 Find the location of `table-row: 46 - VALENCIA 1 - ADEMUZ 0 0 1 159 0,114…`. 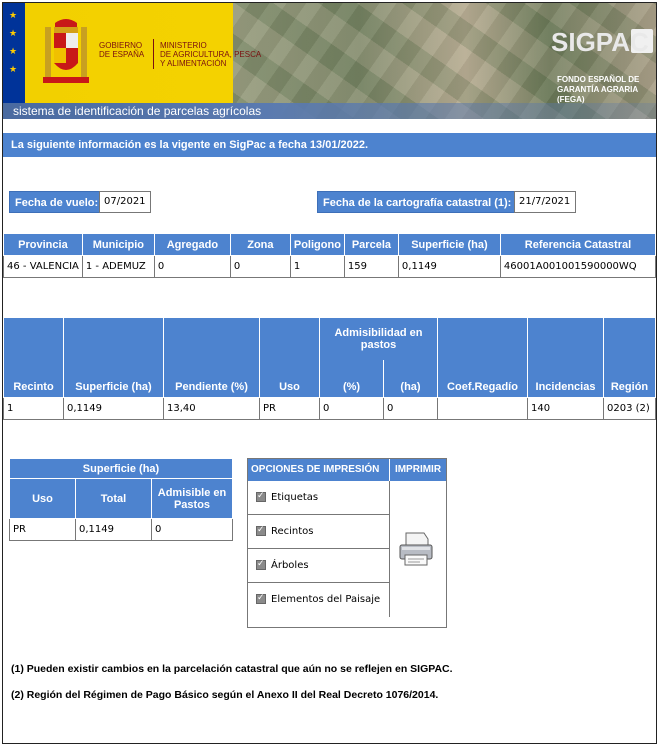

table-row: 46 - VALENCIA 1 - ADEMUZ 0 0 1 159 0,114… is located at coordinates (329, 266).